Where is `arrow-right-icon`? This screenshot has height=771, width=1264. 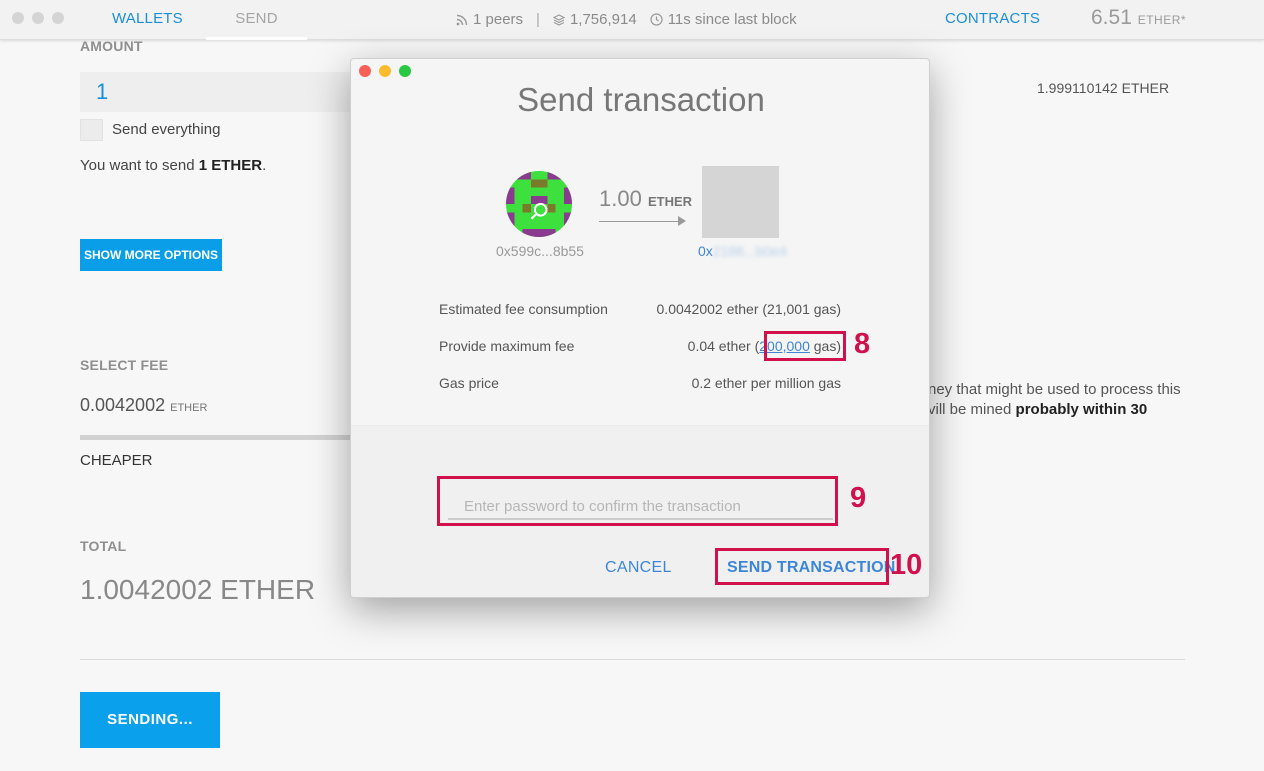
arrow-right-icon is located at coordinates (640, 221).